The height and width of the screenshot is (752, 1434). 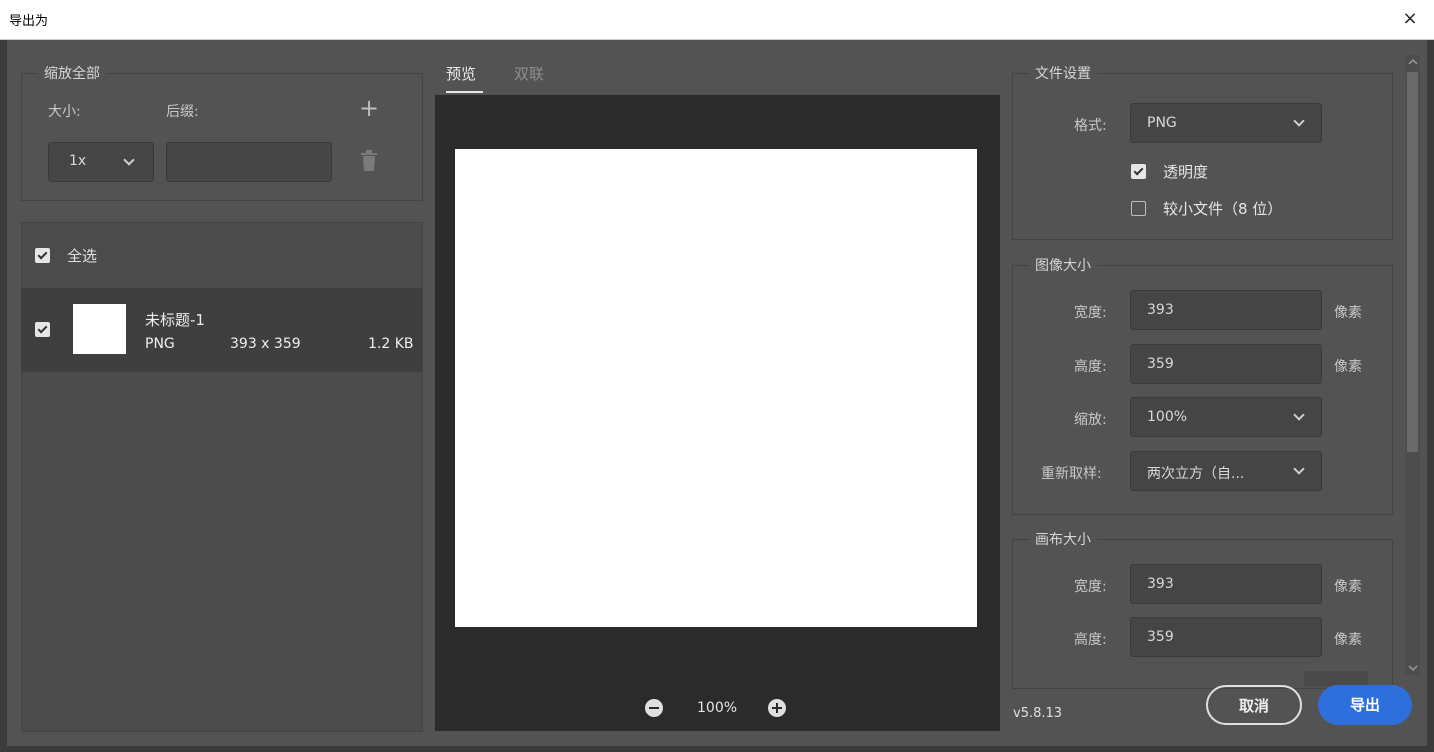 I want to click on tab-2up: 双联, so click(x=529, y=73).